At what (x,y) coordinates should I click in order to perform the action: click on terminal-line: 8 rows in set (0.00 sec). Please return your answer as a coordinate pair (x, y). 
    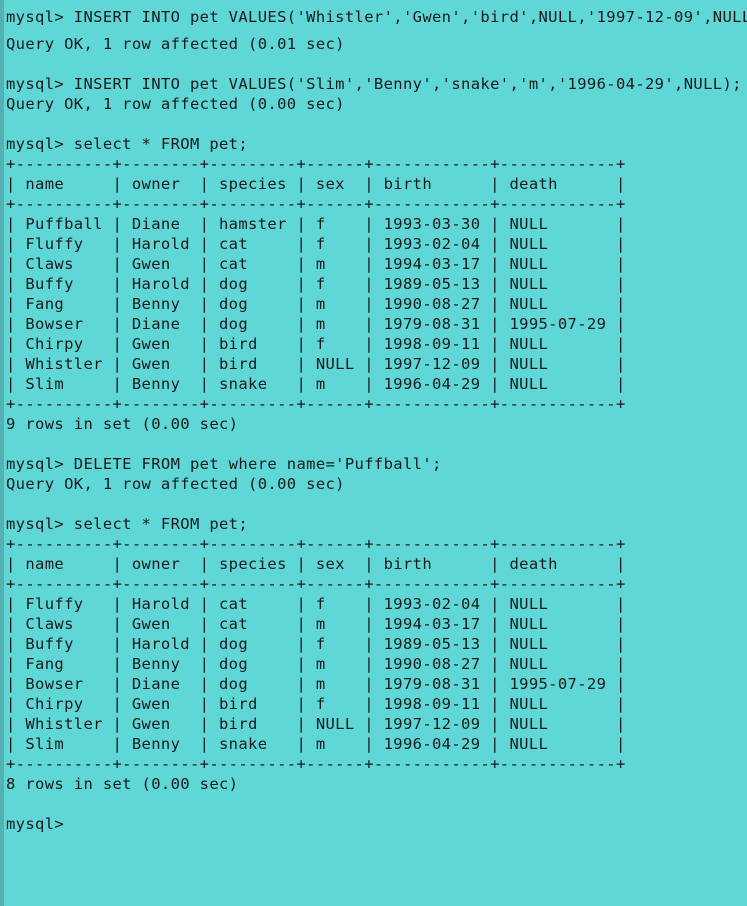
    Looking at the image, I should click on (122, 784).